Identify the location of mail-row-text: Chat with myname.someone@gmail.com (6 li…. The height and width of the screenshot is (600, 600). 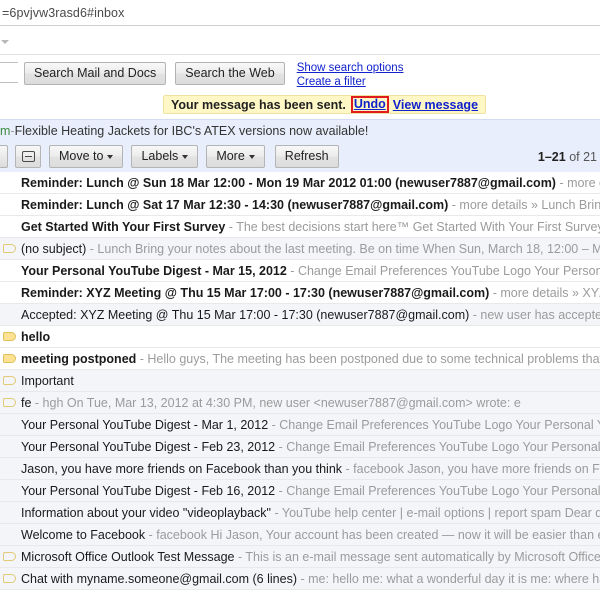
(310, 579).